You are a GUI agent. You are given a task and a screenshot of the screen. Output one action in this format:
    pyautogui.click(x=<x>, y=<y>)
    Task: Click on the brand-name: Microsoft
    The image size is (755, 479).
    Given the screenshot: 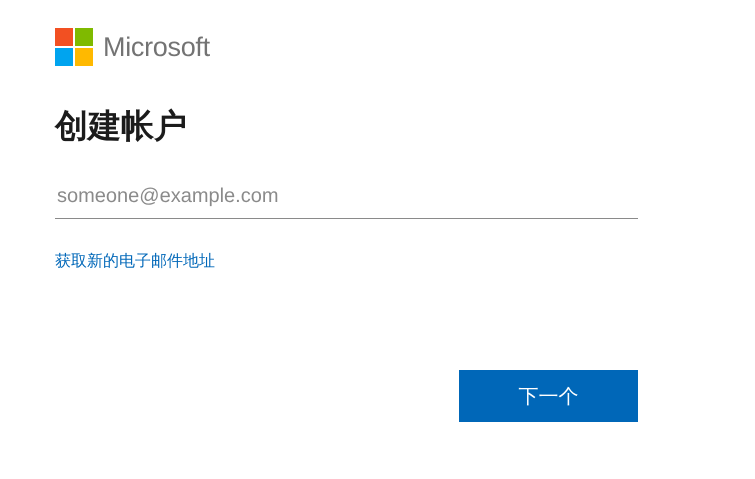 What is the action you would take?
    pyautogui.click(x=156, y=47)
    